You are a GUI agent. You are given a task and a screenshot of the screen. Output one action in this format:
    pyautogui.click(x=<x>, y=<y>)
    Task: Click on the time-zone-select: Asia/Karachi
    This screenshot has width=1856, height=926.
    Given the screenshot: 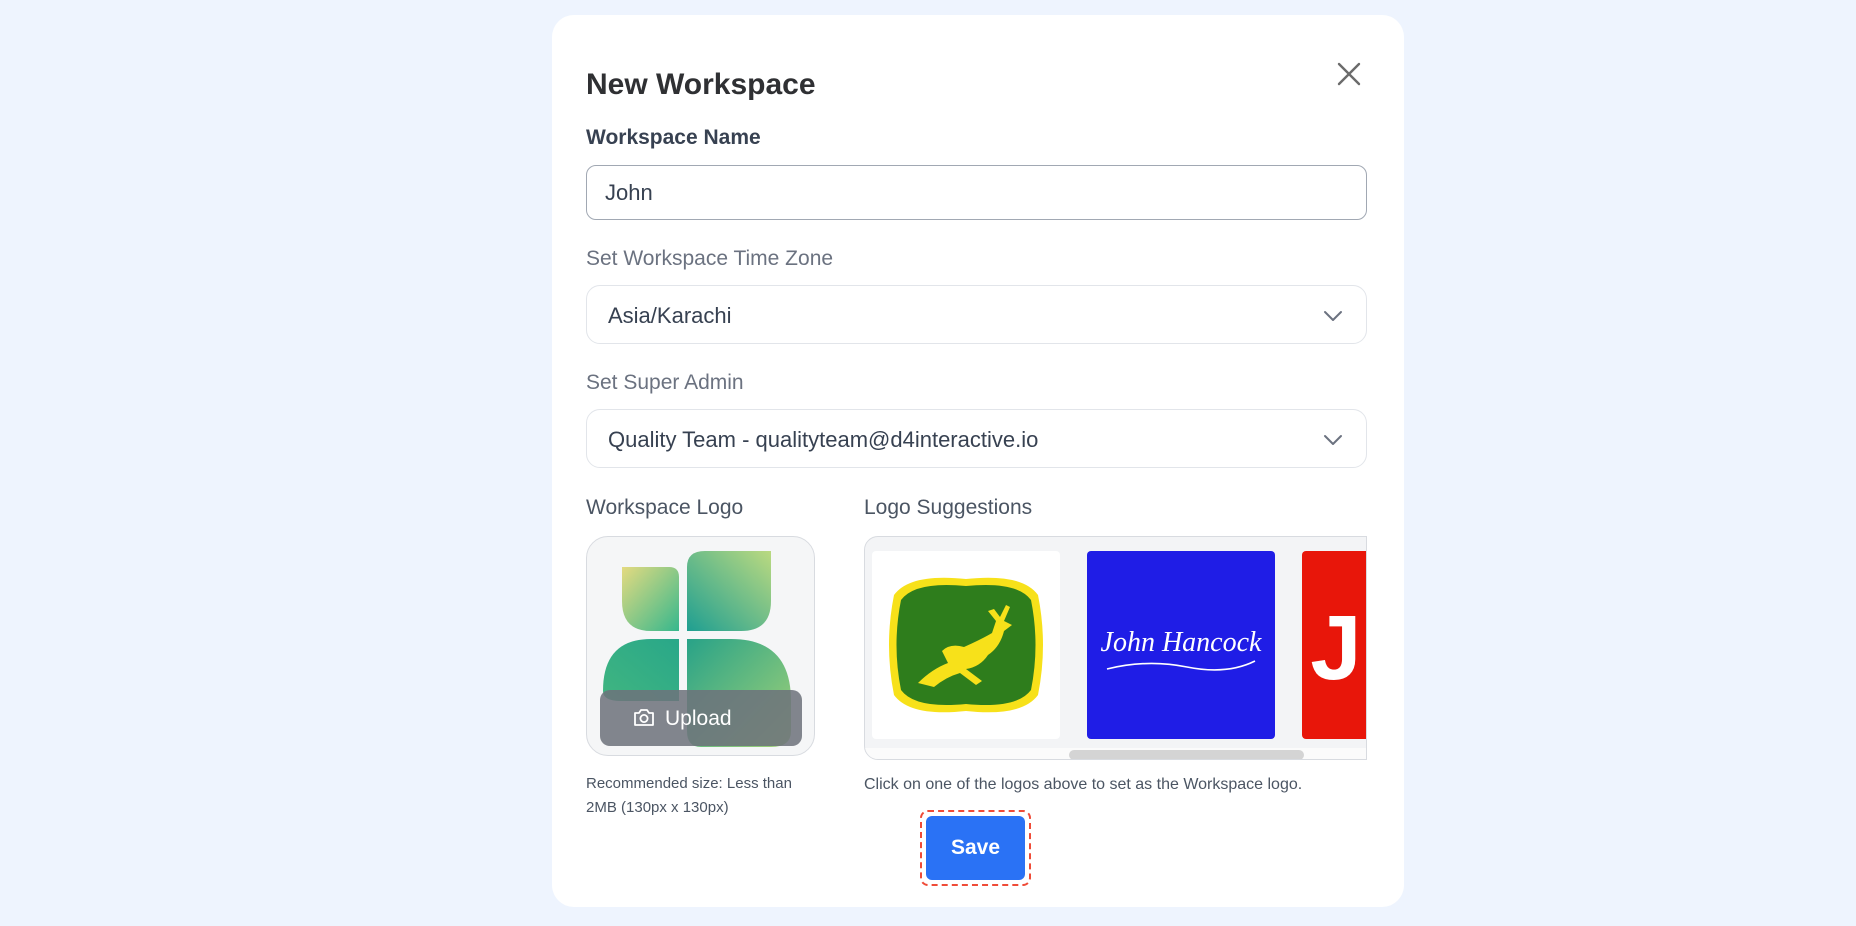 What is the action you would take?
    pyautogui.click(x=976, y=314)
    